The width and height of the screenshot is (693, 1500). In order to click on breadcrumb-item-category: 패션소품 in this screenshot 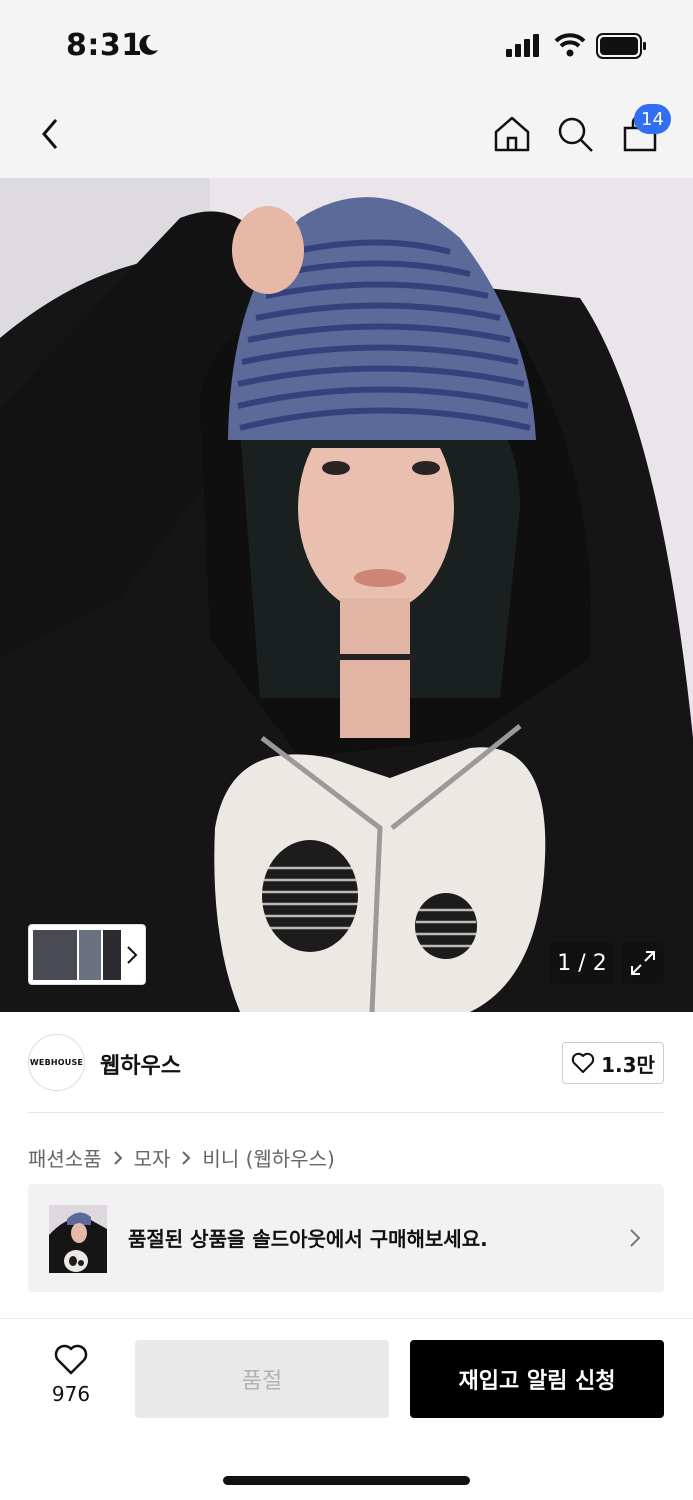, I will do `click(65, 1157)`.